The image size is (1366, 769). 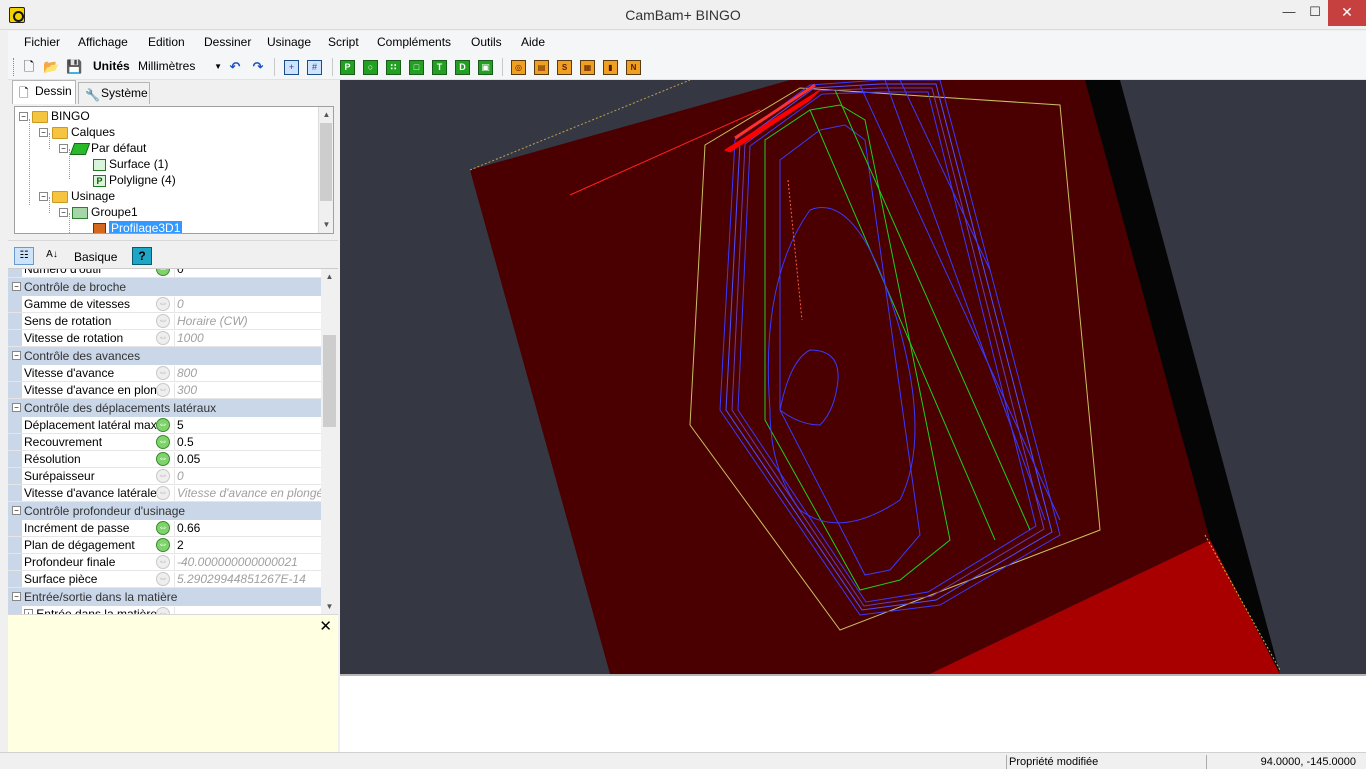 What do you see at coordinates (54, 116) in the screenshot?
I see `tree-item-root: − BINGO` at bounding box center [54, 116].